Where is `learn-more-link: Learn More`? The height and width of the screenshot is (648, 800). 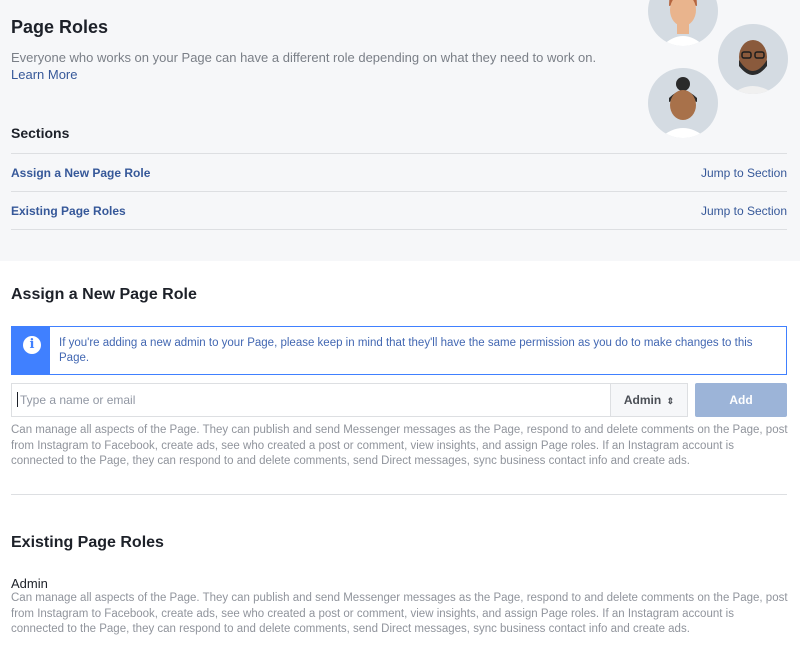
learn-more-link: Learn More is located at coordinates (44, 74).